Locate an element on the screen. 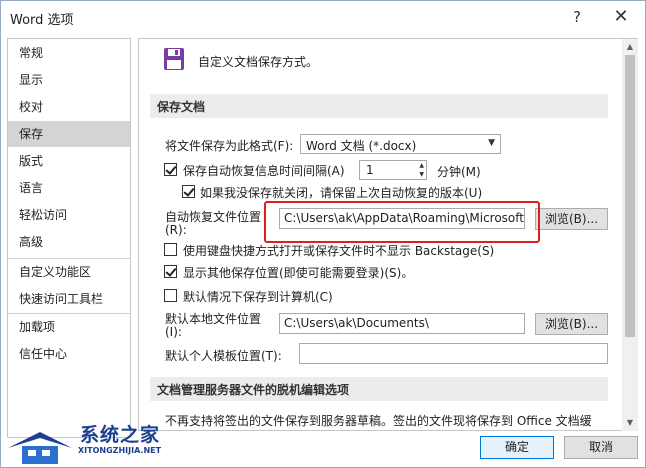 This screenshot has height=468, width=646. no-backstage-label: 使用键盘快捷方式打开或保存文件时不显示 Backstage(S) is located at coordinates (339, 251).